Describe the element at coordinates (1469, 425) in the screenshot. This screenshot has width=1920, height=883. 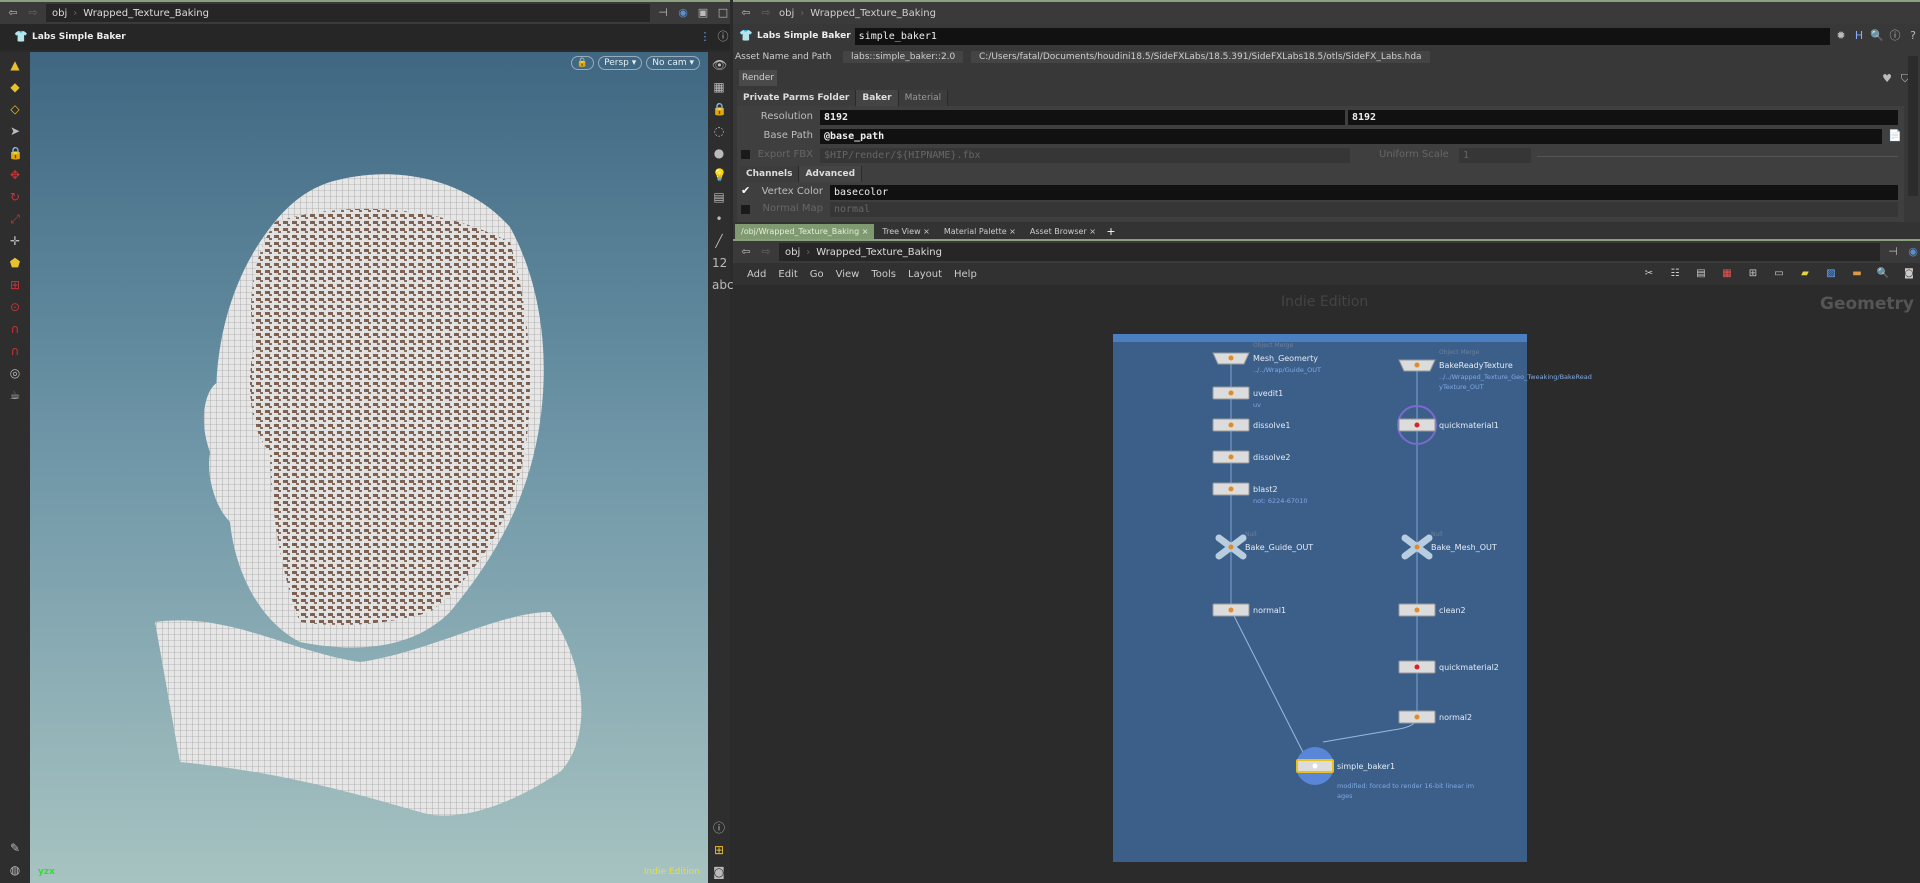
I see `node-name: quickmaterial1` at that location.